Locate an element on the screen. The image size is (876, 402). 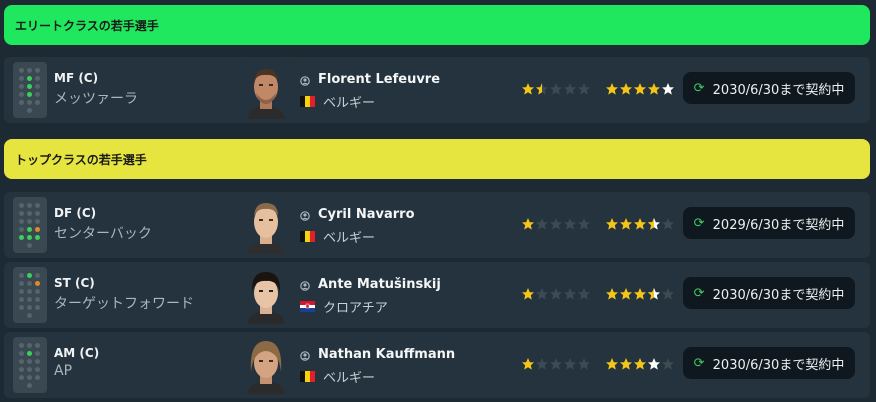
star-icon is located at coordinates (528, 89).